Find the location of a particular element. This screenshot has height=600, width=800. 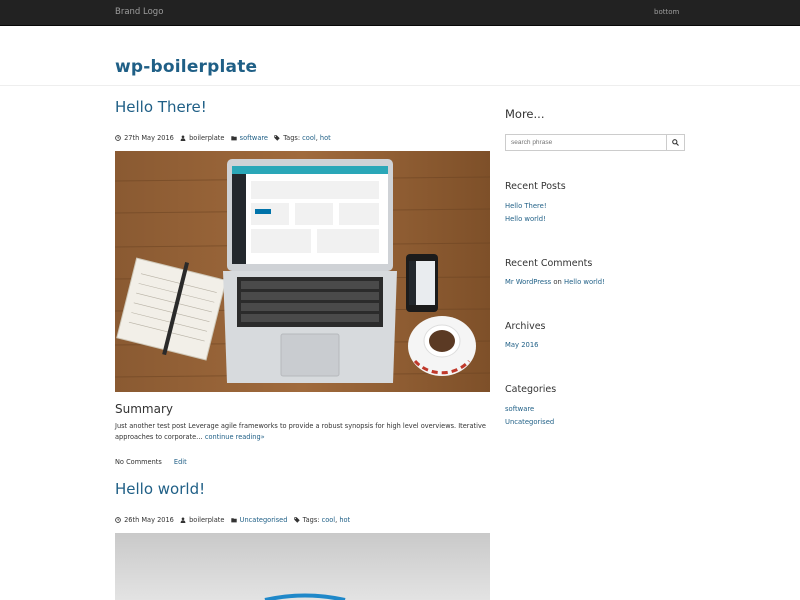

desk-photo is located at coordinates (302, 566).